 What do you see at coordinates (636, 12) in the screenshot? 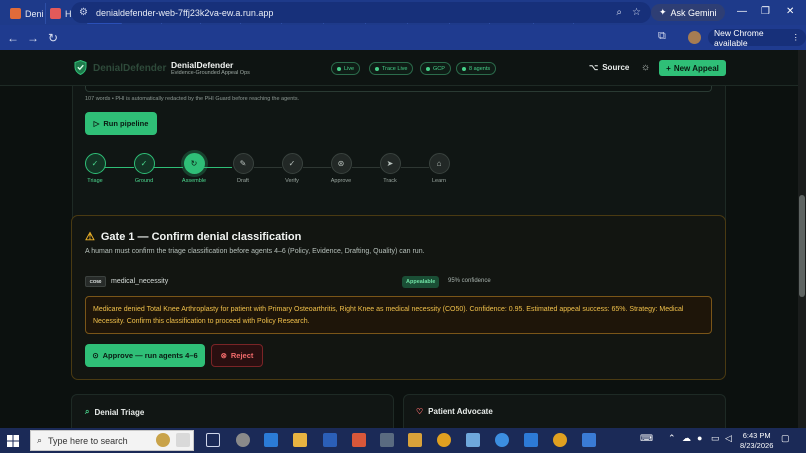
I see `bookmark-star-icon: ☆` at bounding box center [636, 12].